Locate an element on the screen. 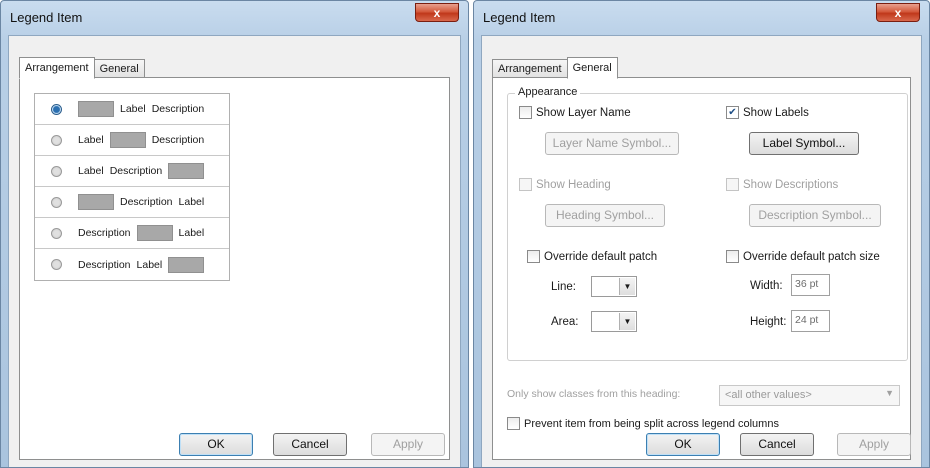 The image size is (930, 468). checkmark-icon: ✔ is located at coordinates (732, 112).